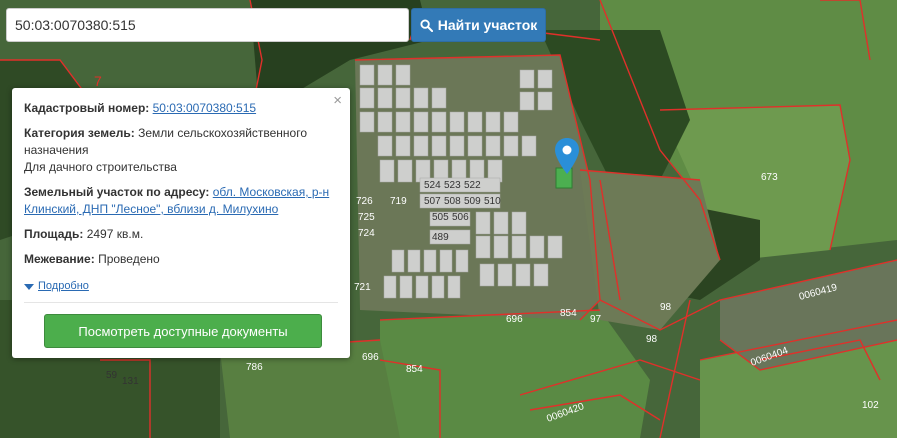 This screenshot has height=438, width=897. I want to click on map-label: 724, so click(366, 233).